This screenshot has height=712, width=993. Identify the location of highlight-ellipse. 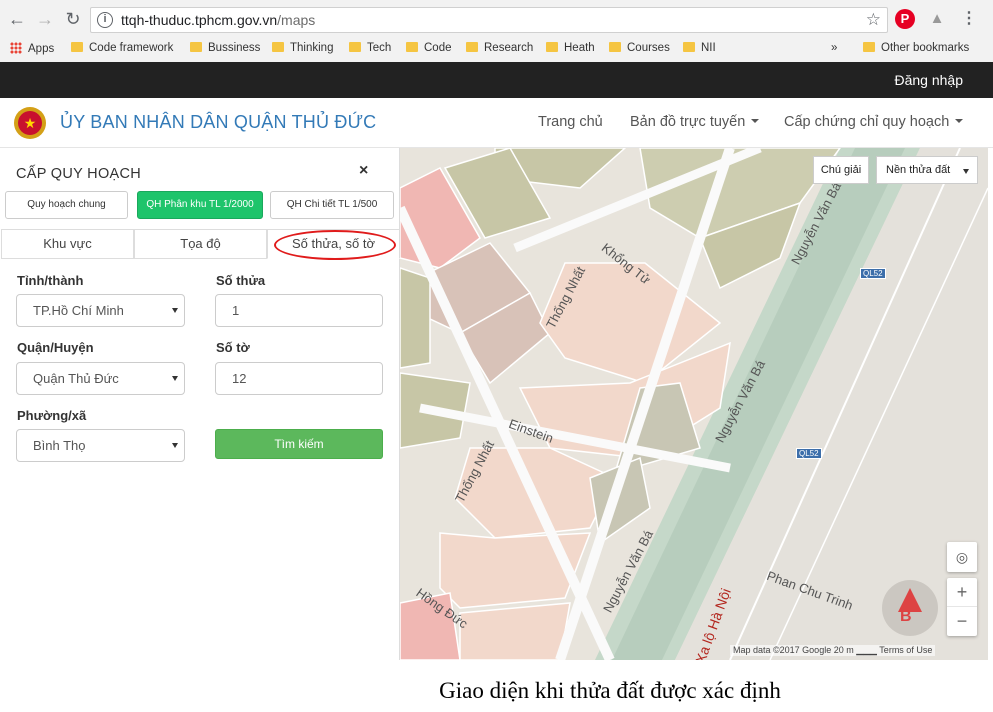
(335, 245).